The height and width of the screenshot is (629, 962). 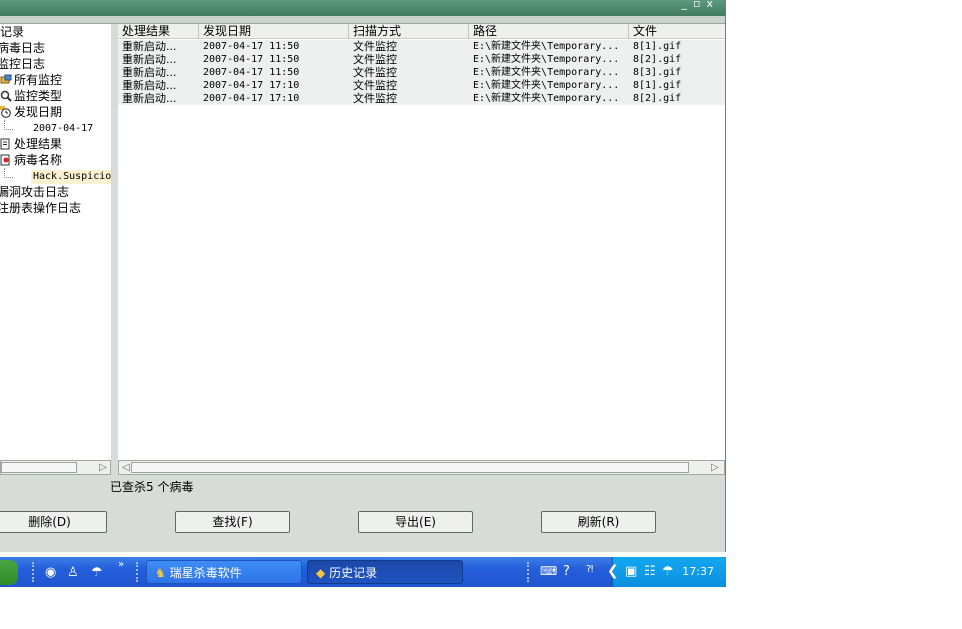 I want to click on document-icon, so click(x=5, y=144).